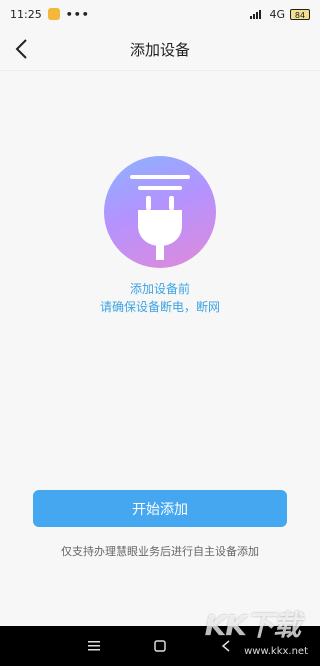  I want to click on home-square-icon, so click(160, 646).